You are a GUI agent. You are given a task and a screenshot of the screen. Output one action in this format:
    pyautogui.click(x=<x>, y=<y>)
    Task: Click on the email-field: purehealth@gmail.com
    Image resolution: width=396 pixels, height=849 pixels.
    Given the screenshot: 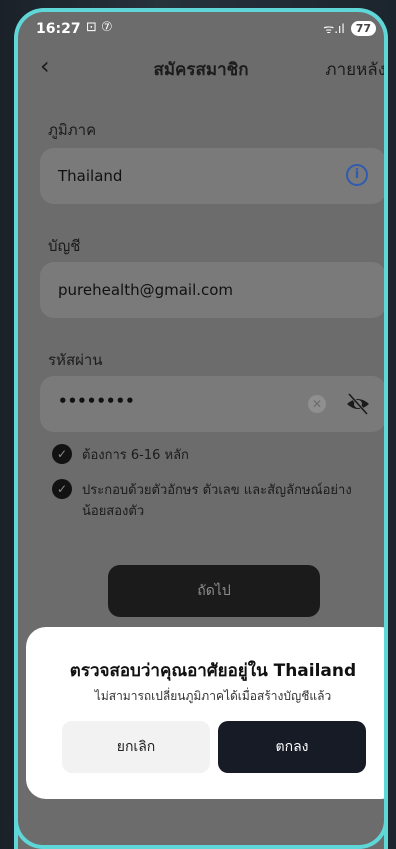 What is the action you would take?
    pyautogui.click(x=212, y=290)
    